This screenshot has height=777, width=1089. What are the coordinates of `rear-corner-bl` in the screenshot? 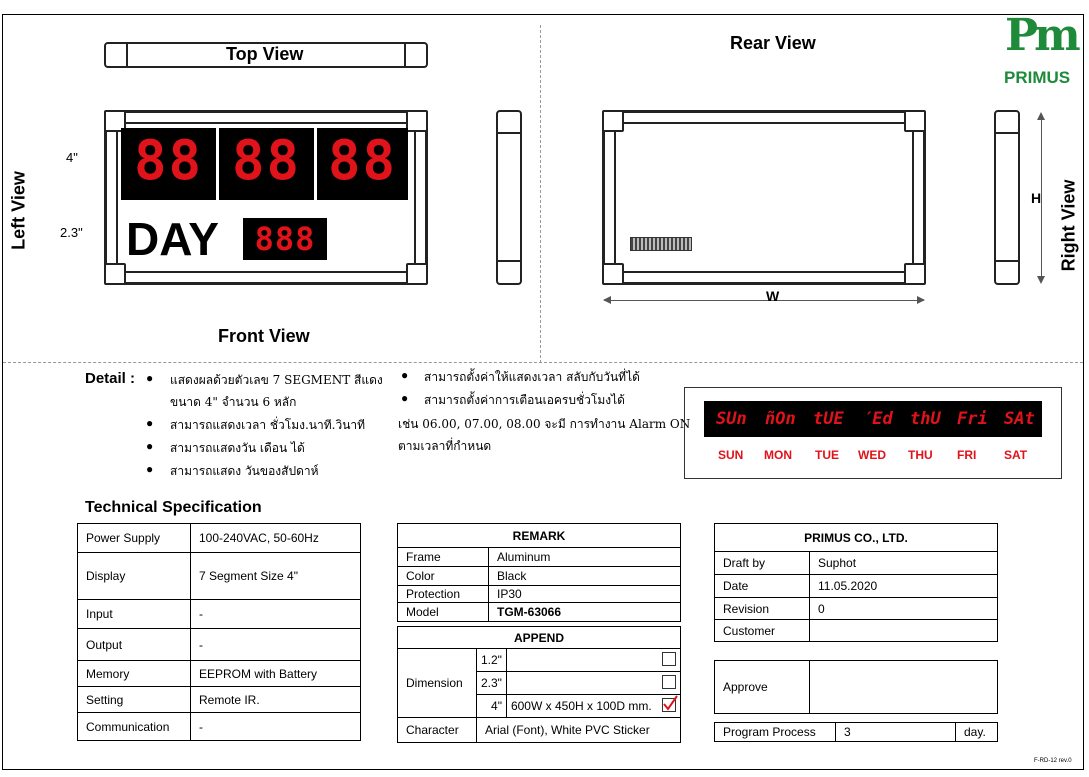 It's located at (613, 274).